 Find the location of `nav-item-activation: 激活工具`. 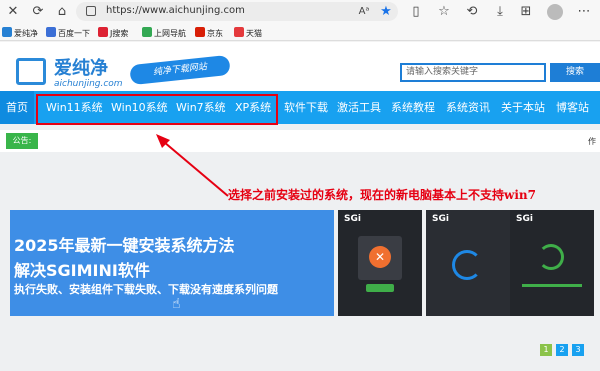

nav-item-activation: 激活工具 is located at coordinates (359, 107).